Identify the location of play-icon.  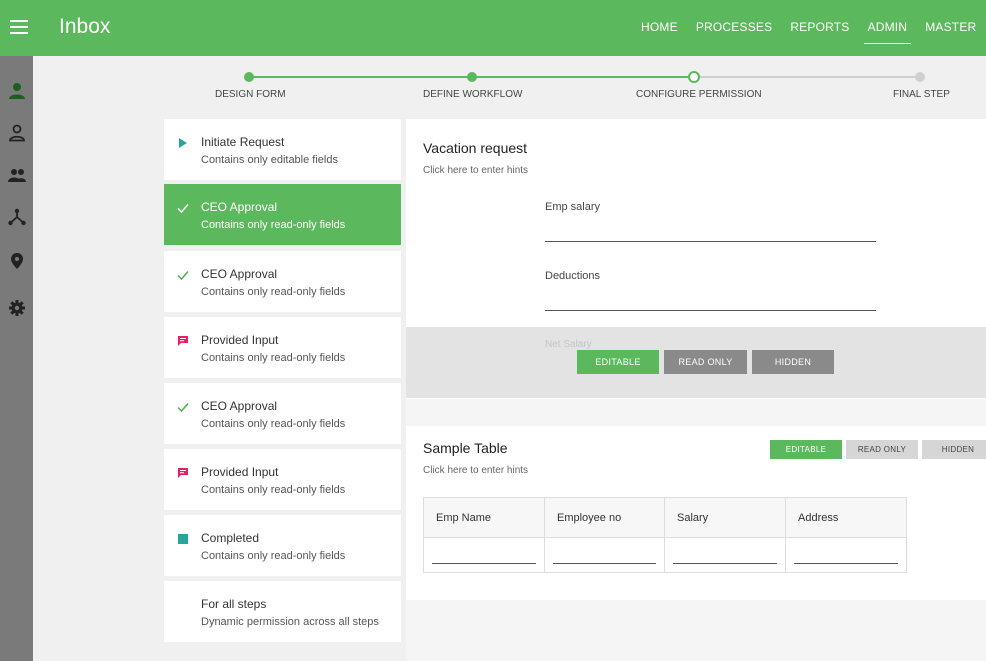
(183, 143).